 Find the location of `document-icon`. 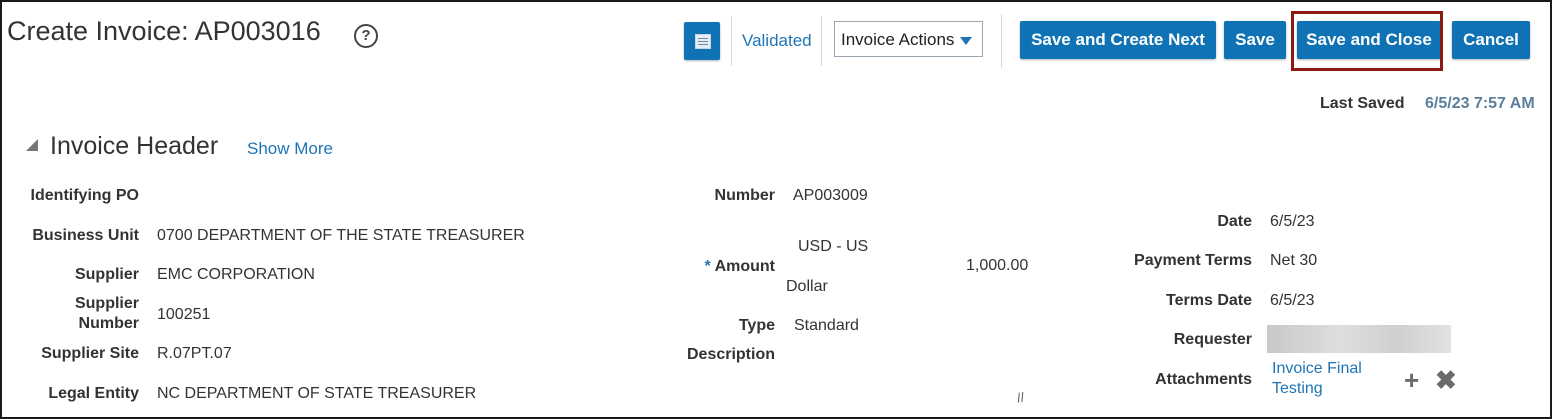

document-icon is located at coordinates (703, 41).